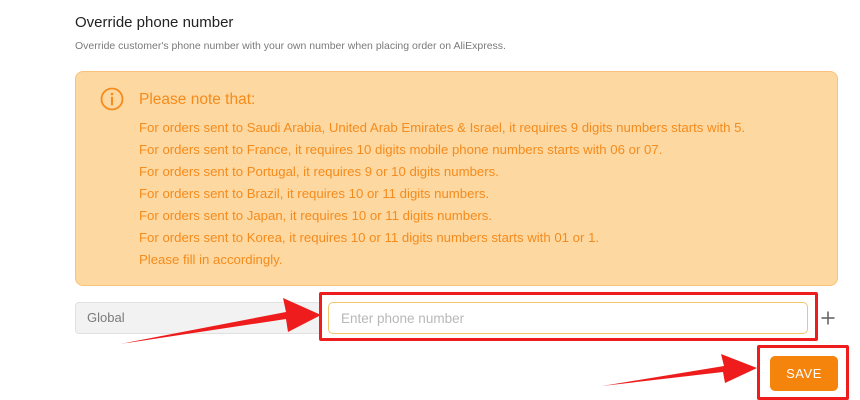  I want to click on arrow-to-save-icon, so click(679, 370).